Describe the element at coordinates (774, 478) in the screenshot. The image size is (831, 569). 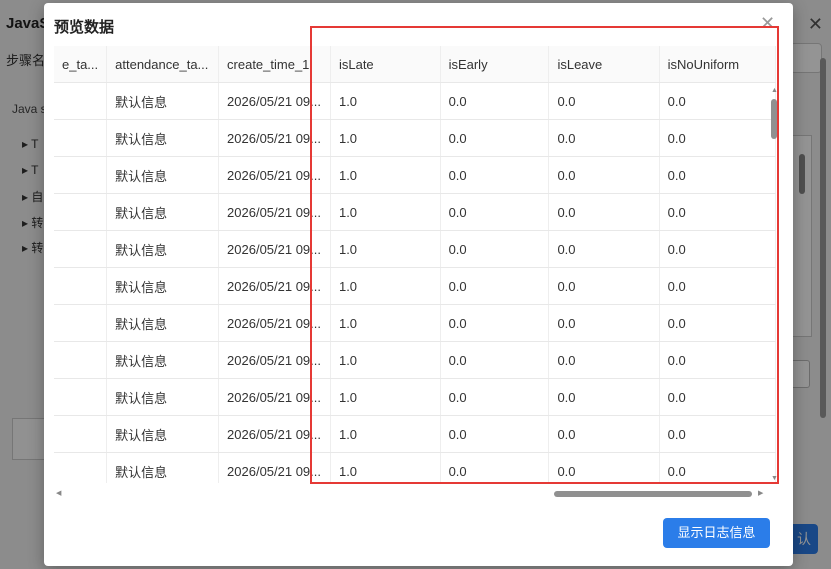
I see `scroll-down-icon: ▼` at that location.